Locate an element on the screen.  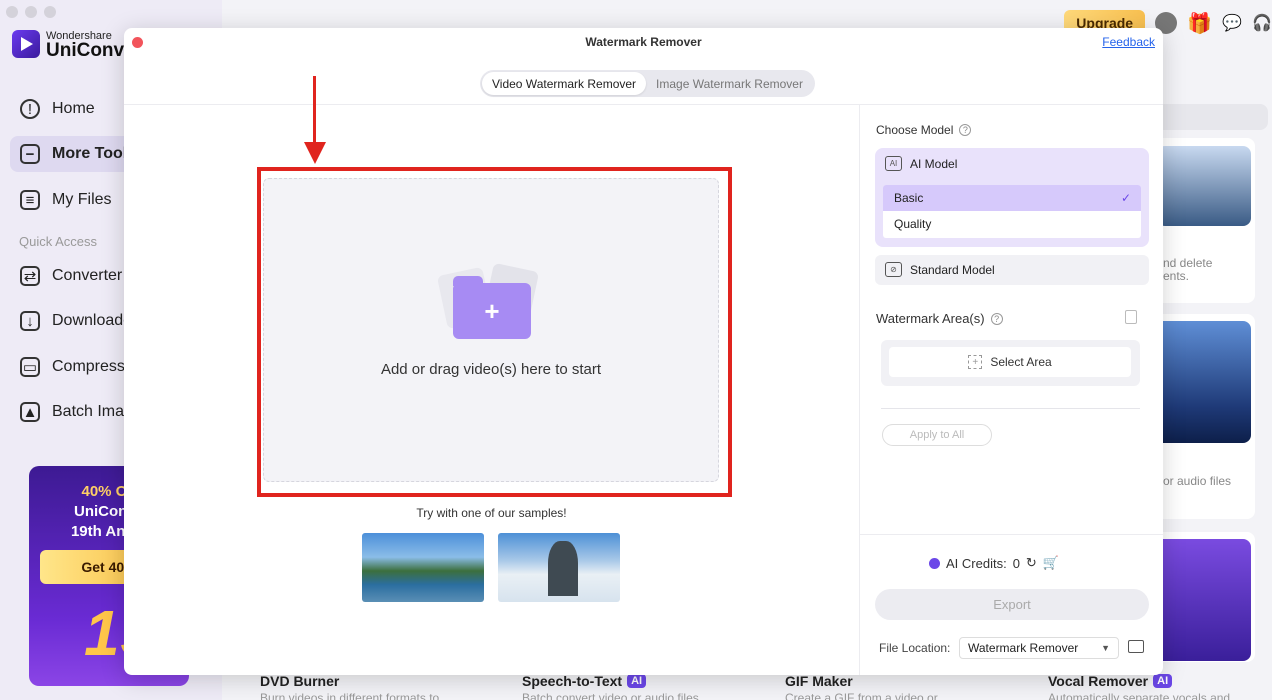
app-logo-icon is located at coordinates (26, 44).